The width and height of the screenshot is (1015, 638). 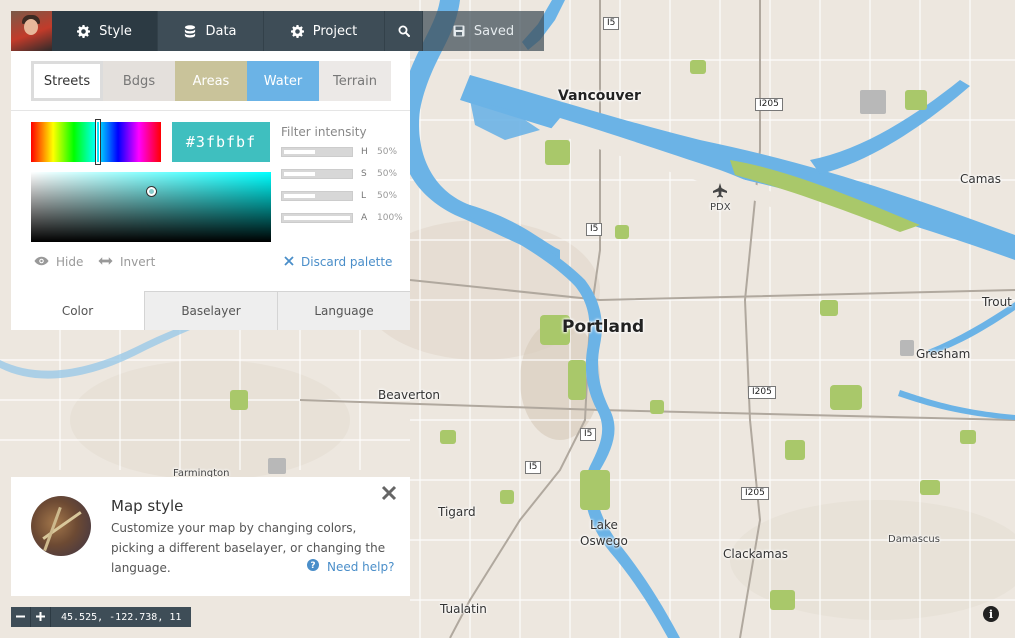 I want to click on database-icon, so click(x=190, y=31).